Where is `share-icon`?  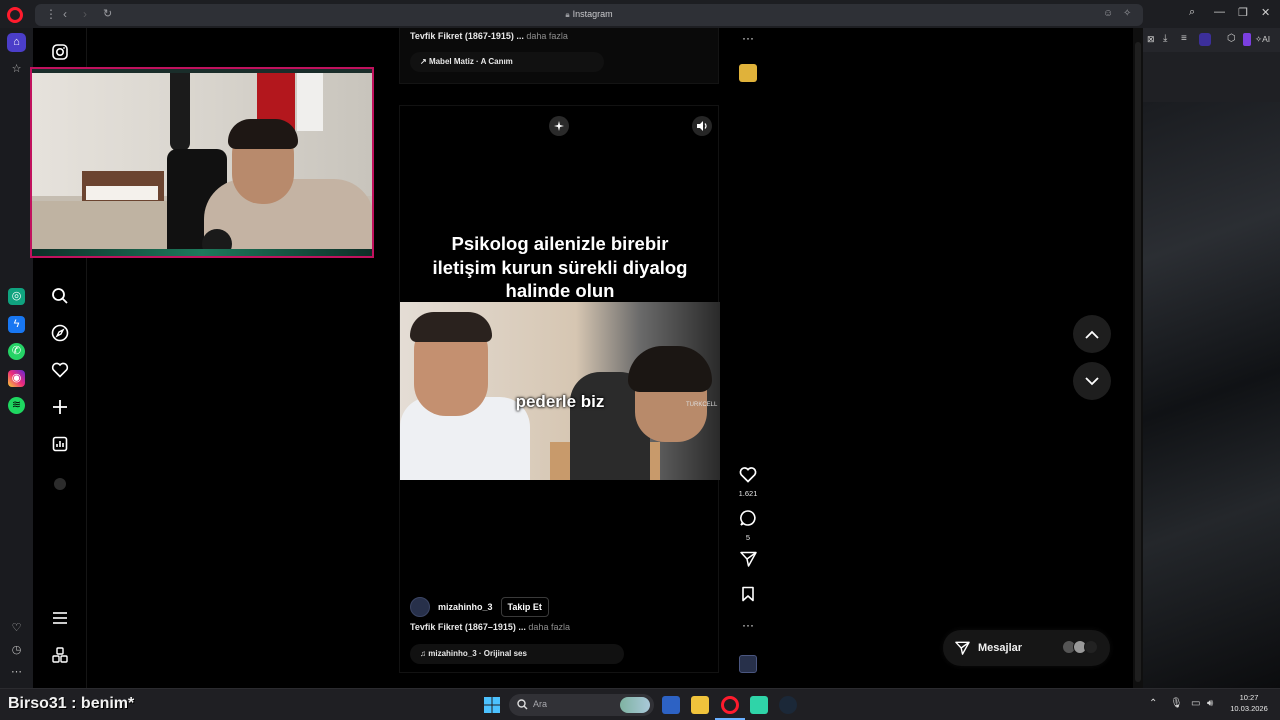
share-icon is located at coordinates (748, 559).